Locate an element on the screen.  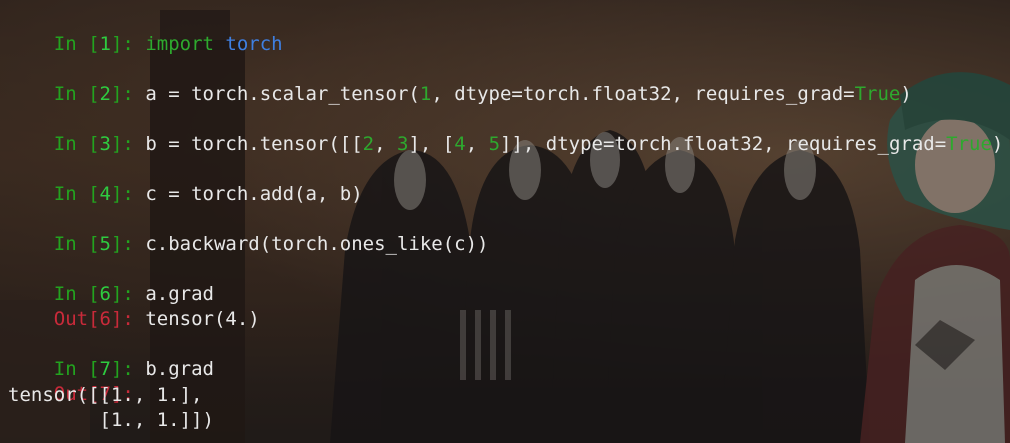
code-text: a = torch.scalar_tensor( is located at coordinates (282, 94).